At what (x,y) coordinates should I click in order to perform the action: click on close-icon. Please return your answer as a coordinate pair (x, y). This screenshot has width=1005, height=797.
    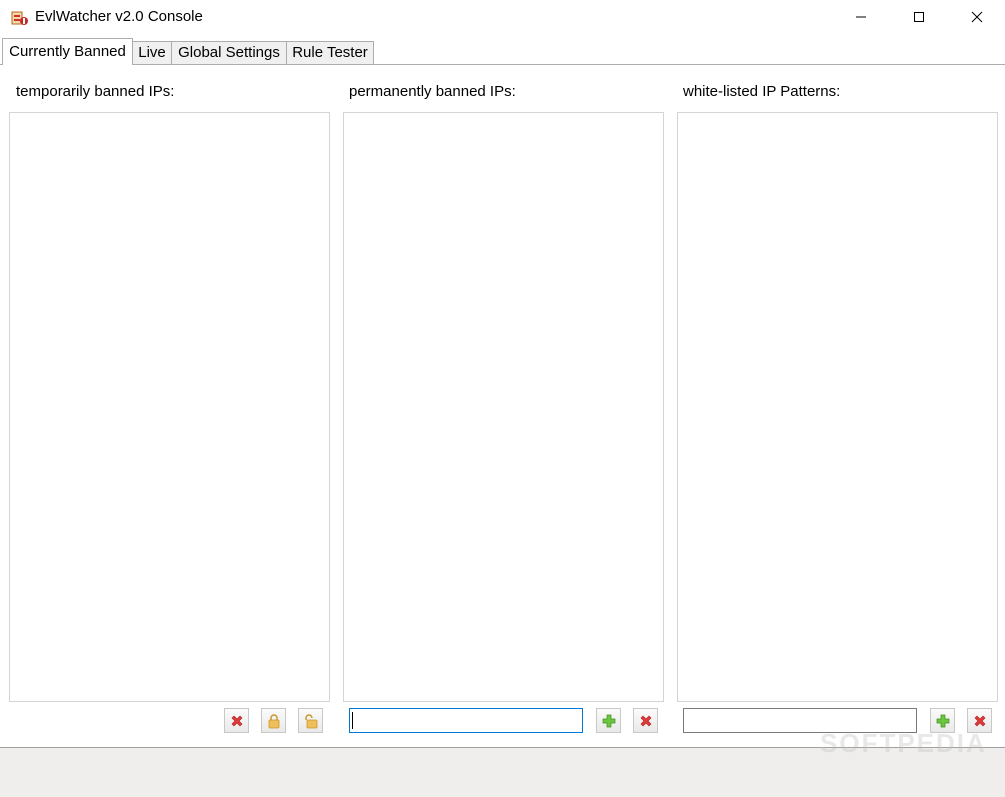
    Looking at the image, I should click on (977, 17).